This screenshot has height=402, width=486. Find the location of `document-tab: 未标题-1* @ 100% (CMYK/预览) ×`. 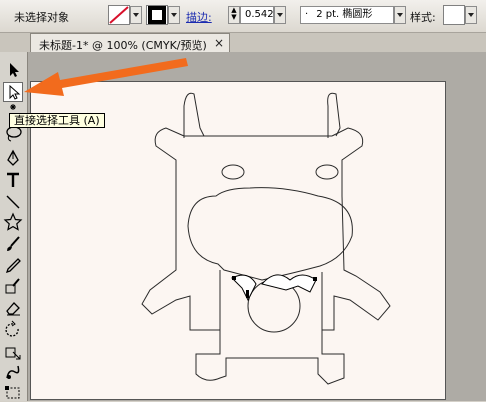

document-tab: 未标题-1* @ 100% (CMYK/预览) × is located at coordinates (130, 42).